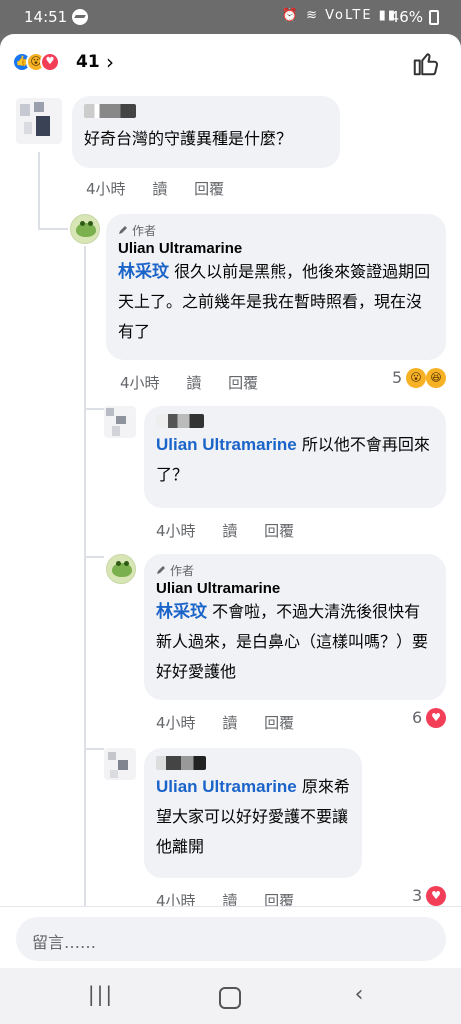 This screenshot has height=1024, width=461. What do you see at coordinates (416, 378) in the screenshot?
I see `wow-icon: 😮` at bounding box center [416, 378].